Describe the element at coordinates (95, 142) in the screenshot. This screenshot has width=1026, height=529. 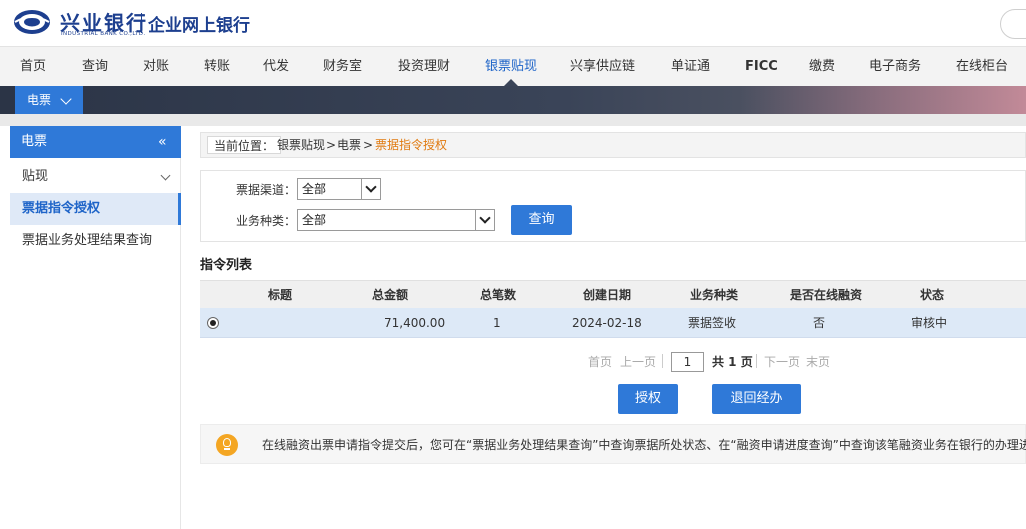
I see `sidebar-header: 电票` at that location.